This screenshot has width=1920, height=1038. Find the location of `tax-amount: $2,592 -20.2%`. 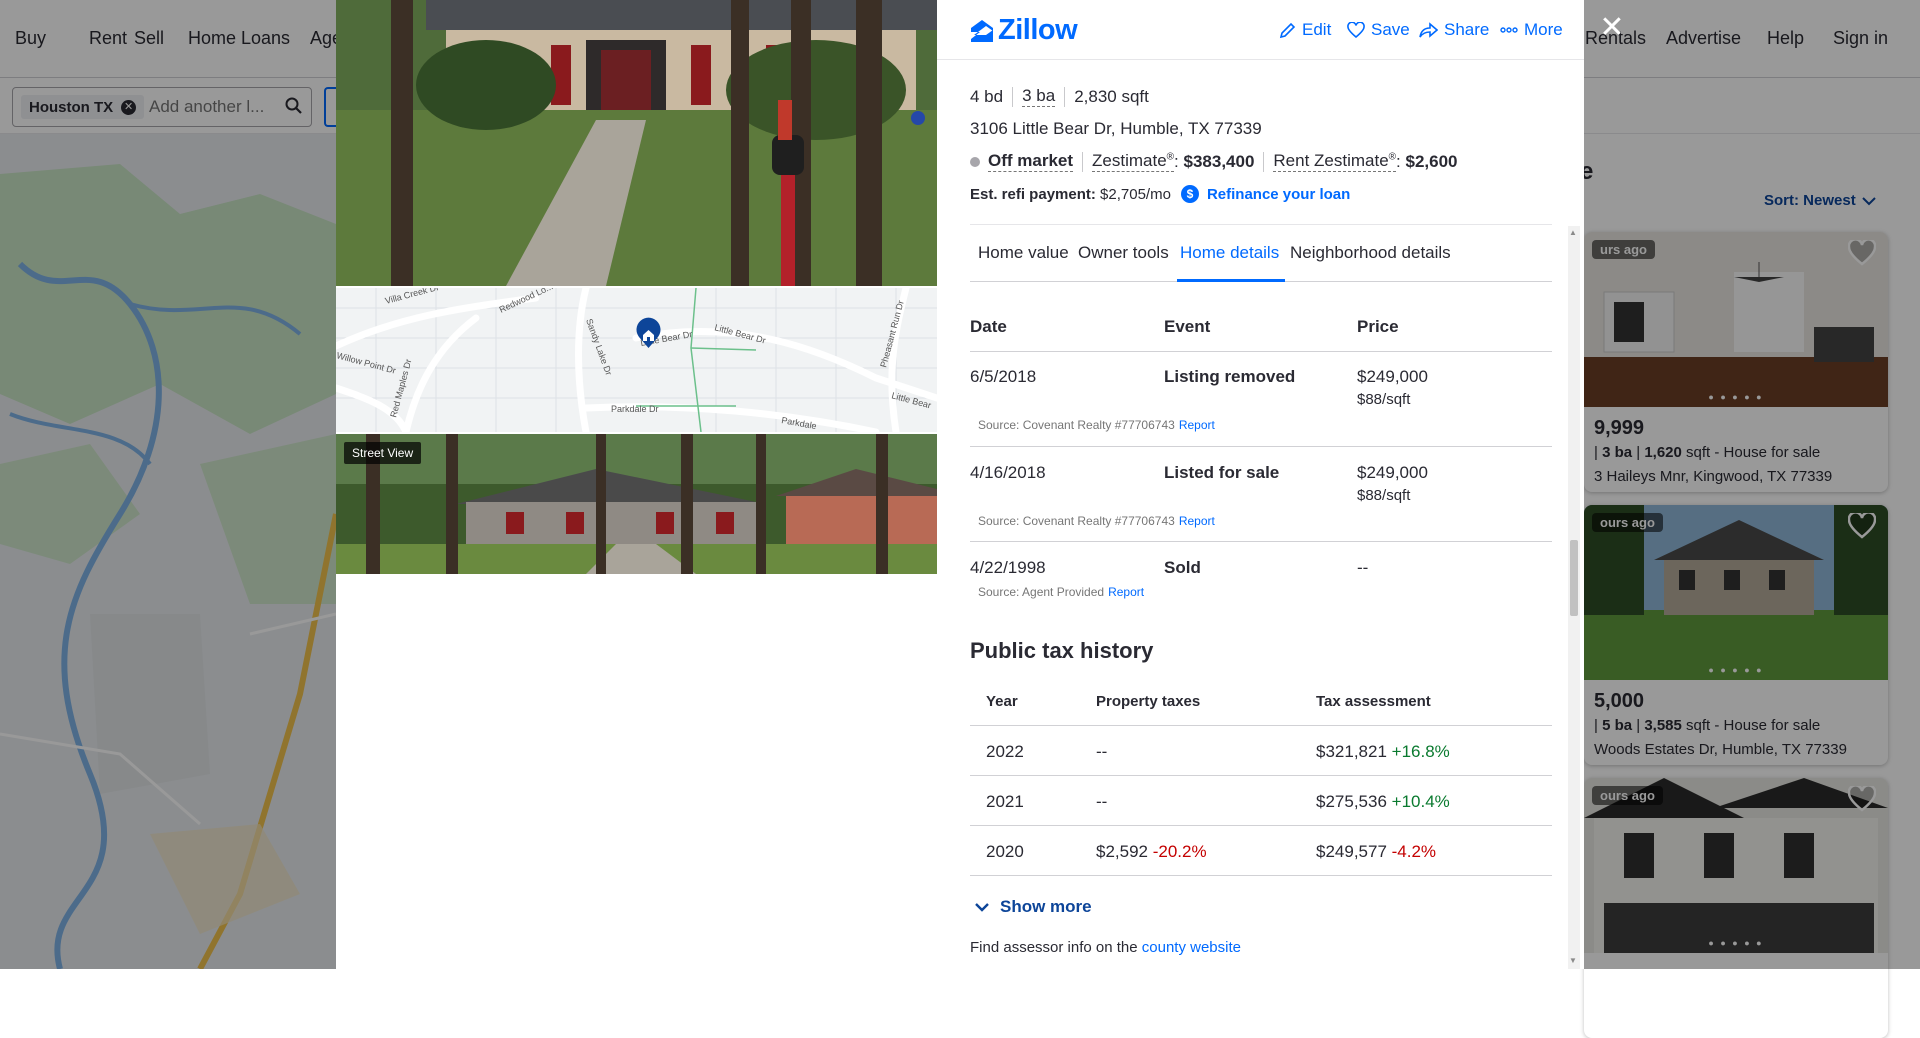

tax-amount: $2,592 -20.2% is located at coordinates (1151, 852).